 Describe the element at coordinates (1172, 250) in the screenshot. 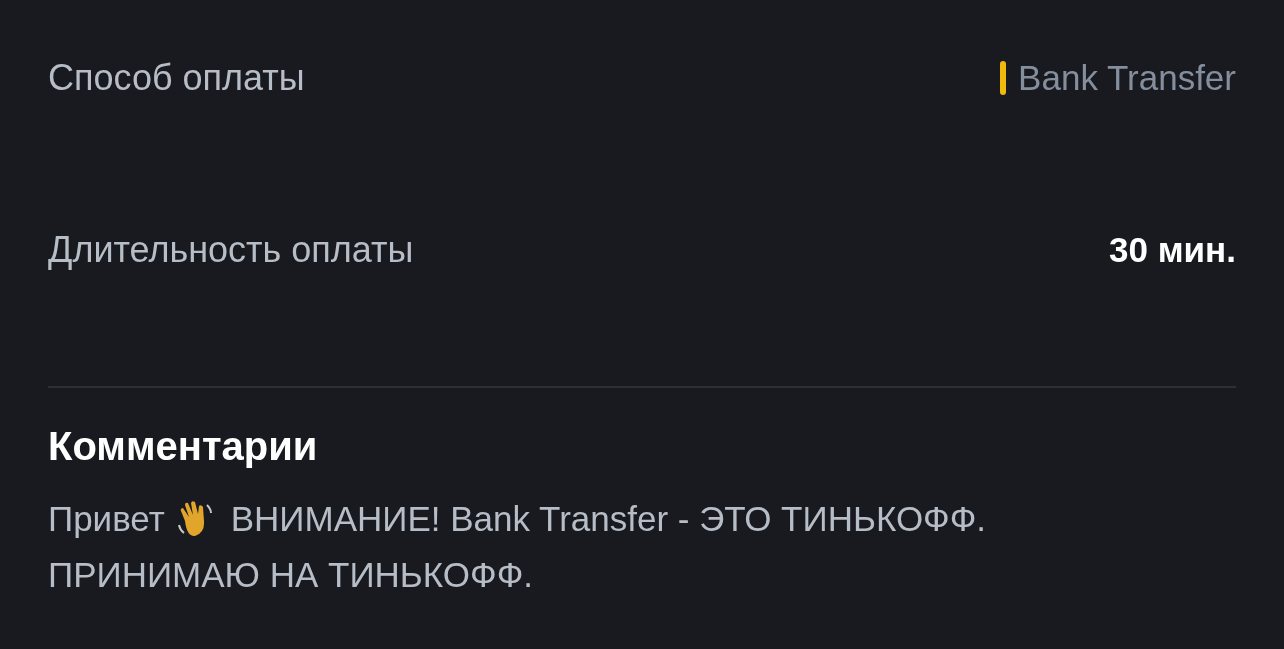

I see `detail-value: 30 мин.` at that location.